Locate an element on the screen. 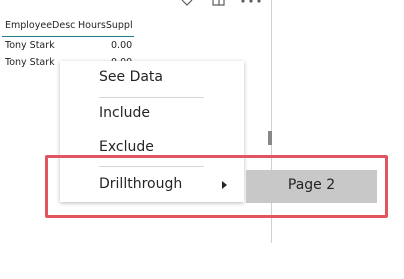  menu-item-see-data: See Data is located at coordinates (152, 78).